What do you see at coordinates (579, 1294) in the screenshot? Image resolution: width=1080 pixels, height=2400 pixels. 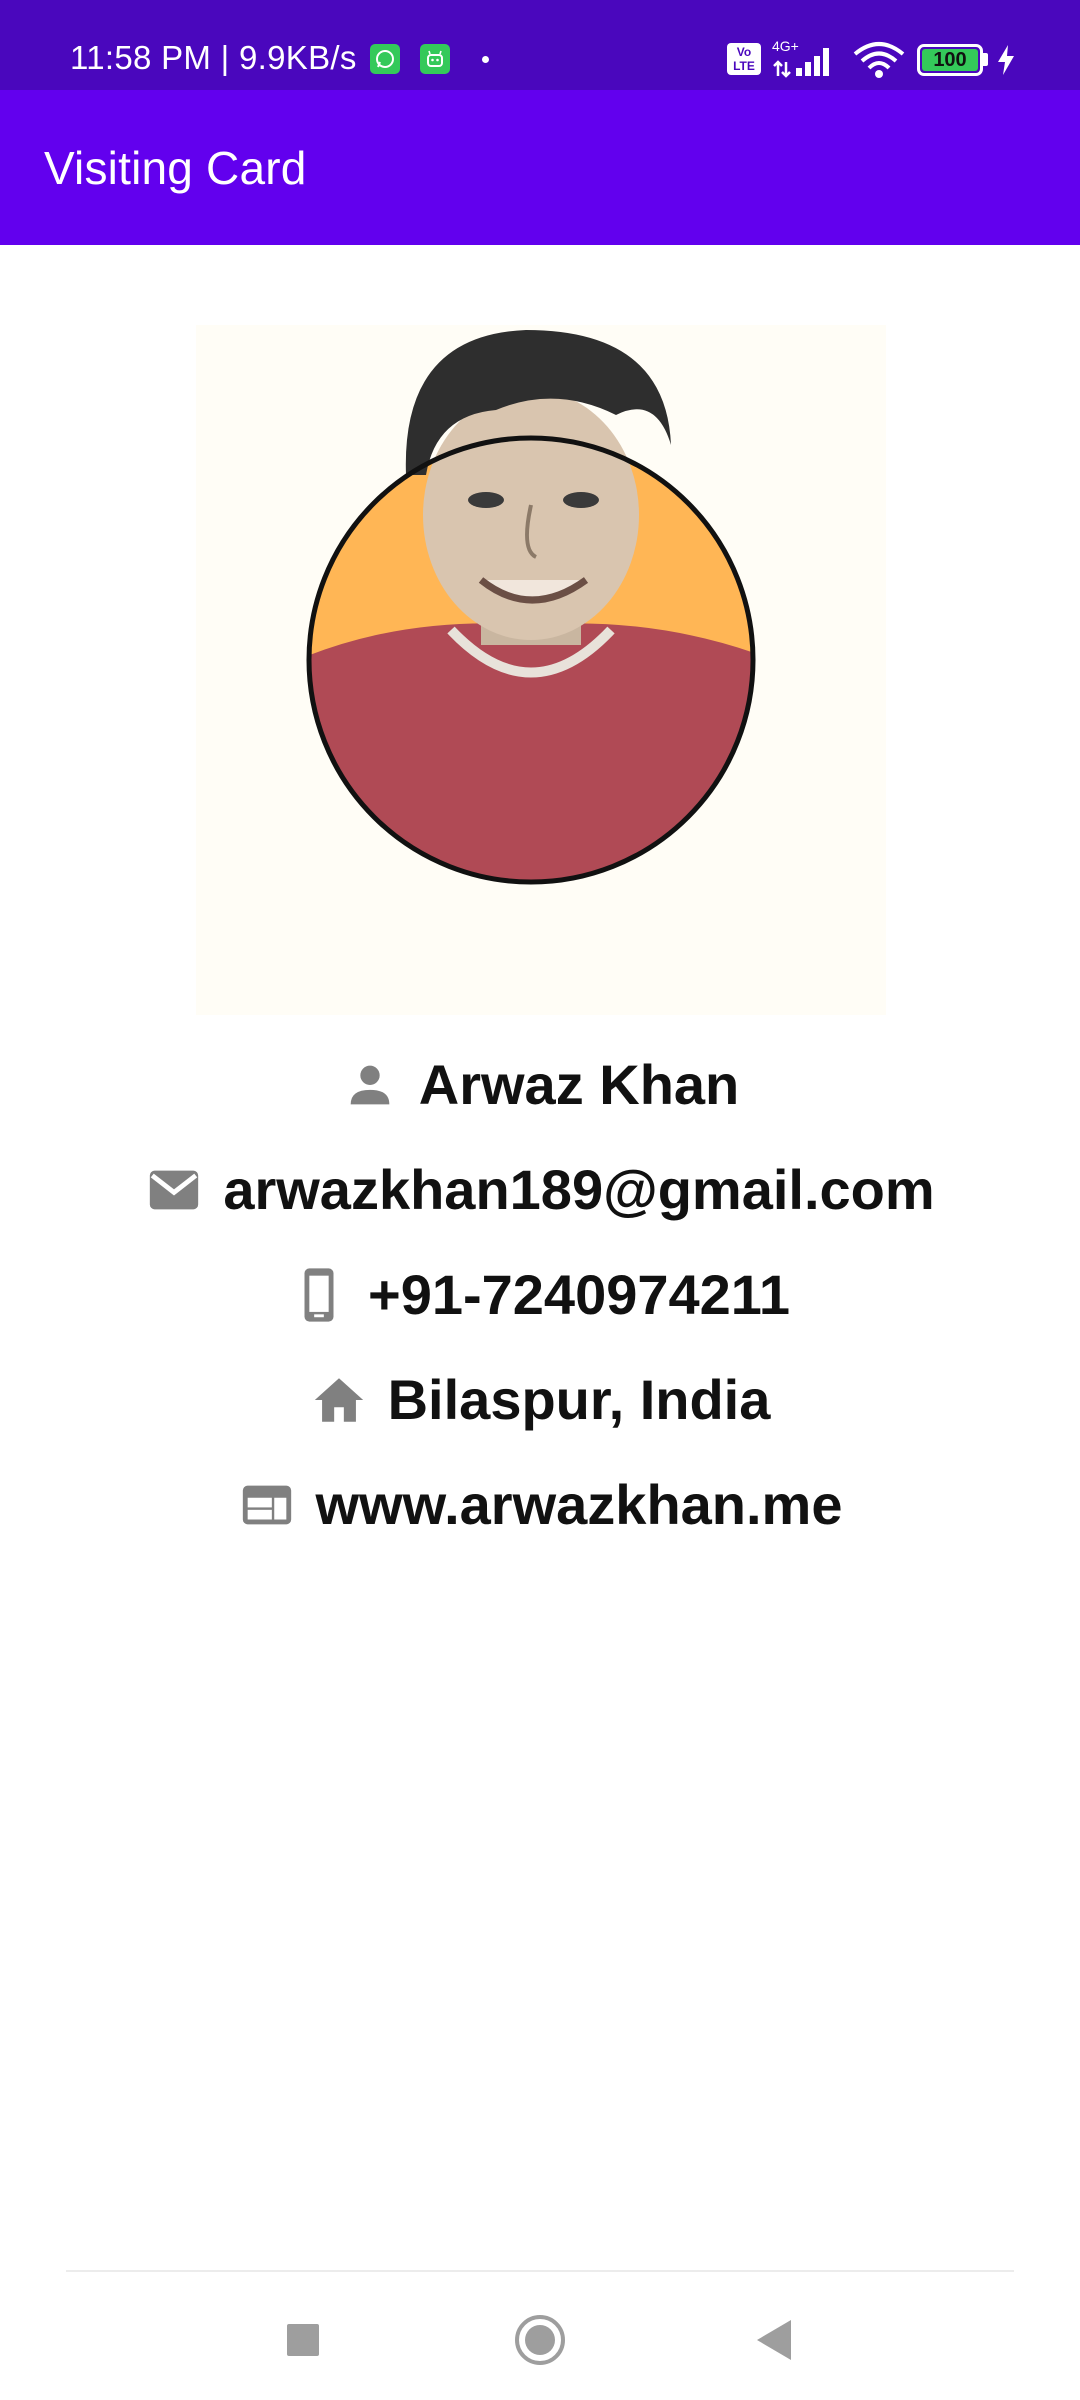 I see `phone-text: +91-7240974211` at bounding box center [579, 1294].